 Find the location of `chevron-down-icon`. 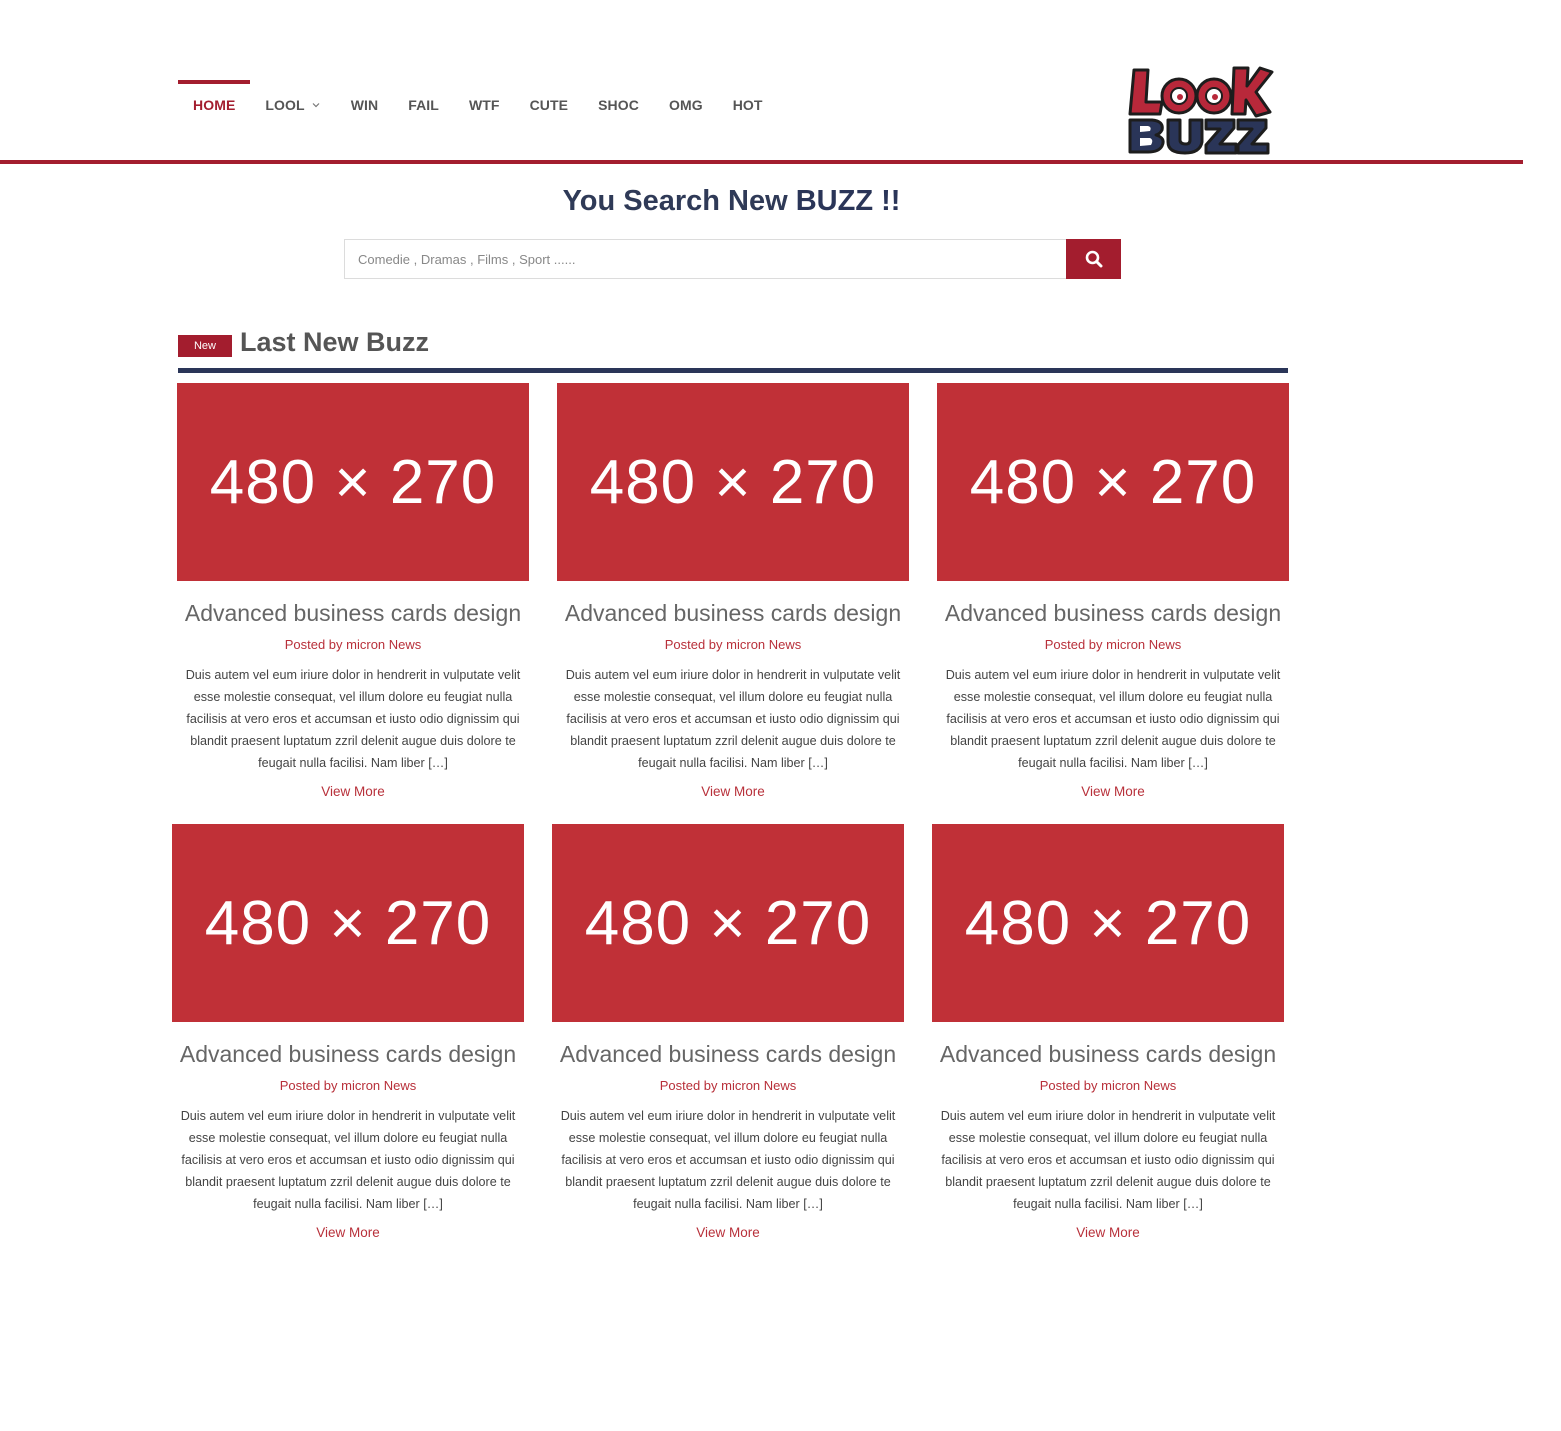

chevron-down-icon is located at coordinates (316, 105).